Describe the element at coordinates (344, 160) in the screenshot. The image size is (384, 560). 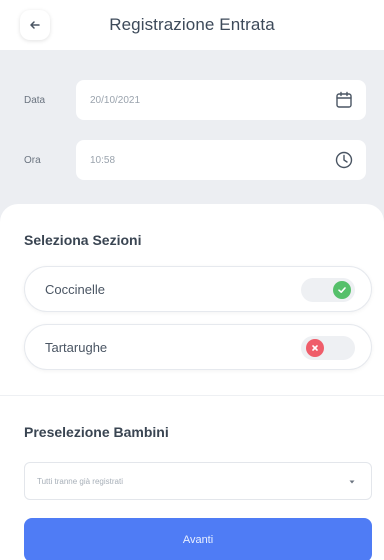
I see `clock-icon` at that location.